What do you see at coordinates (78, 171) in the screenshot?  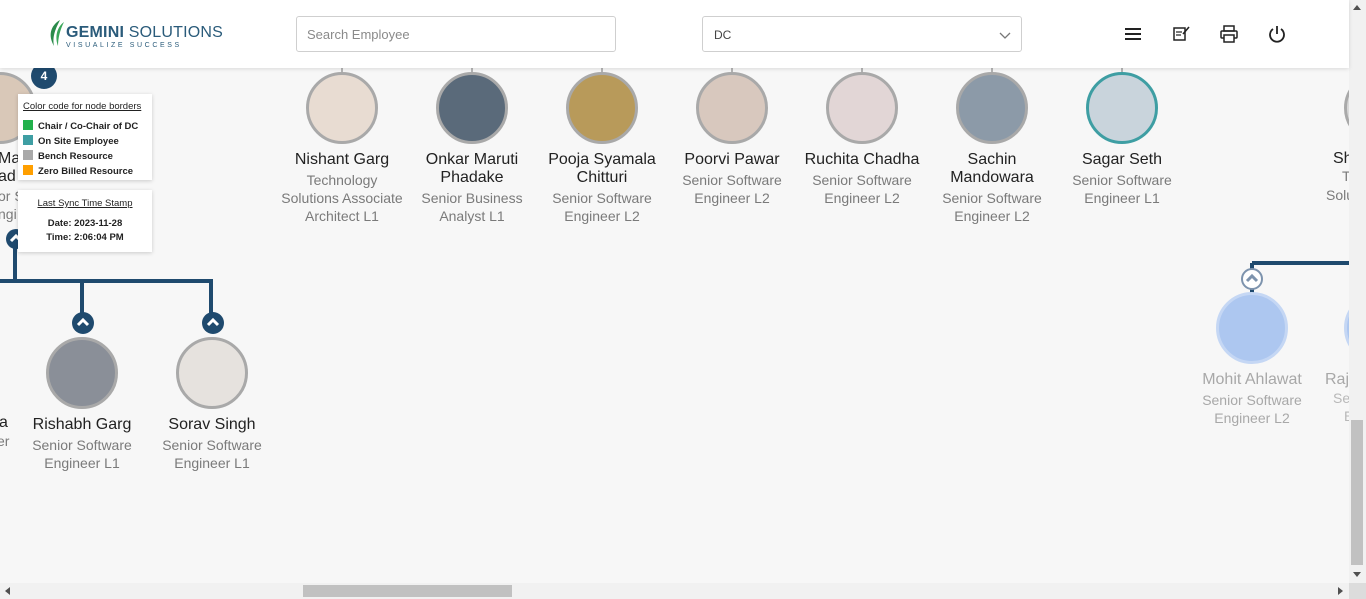 I see `legend-item: Zero Billed Resource` at bounding box center [78, 171].